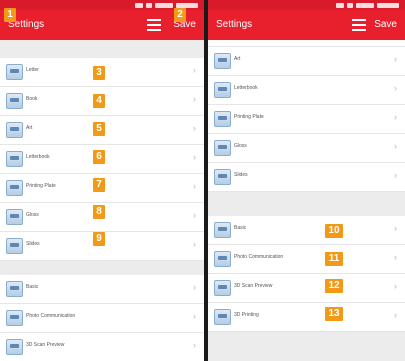 This screenshot has width=405, height=361. Describe the element at coordinates (99, 212) in the screenshot. I see `annotation-badge-8: 8` at that location.